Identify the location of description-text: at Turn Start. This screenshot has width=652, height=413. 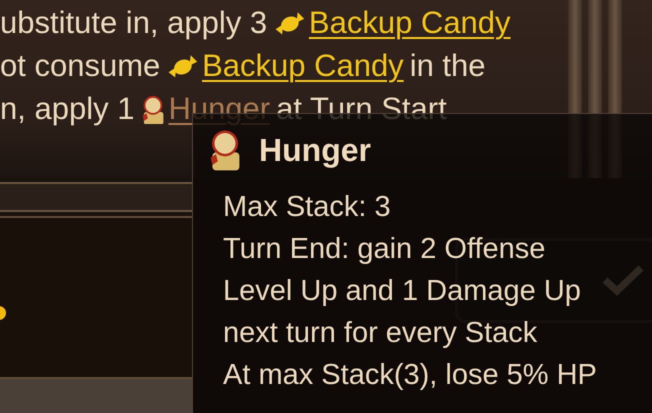
(361, 109).